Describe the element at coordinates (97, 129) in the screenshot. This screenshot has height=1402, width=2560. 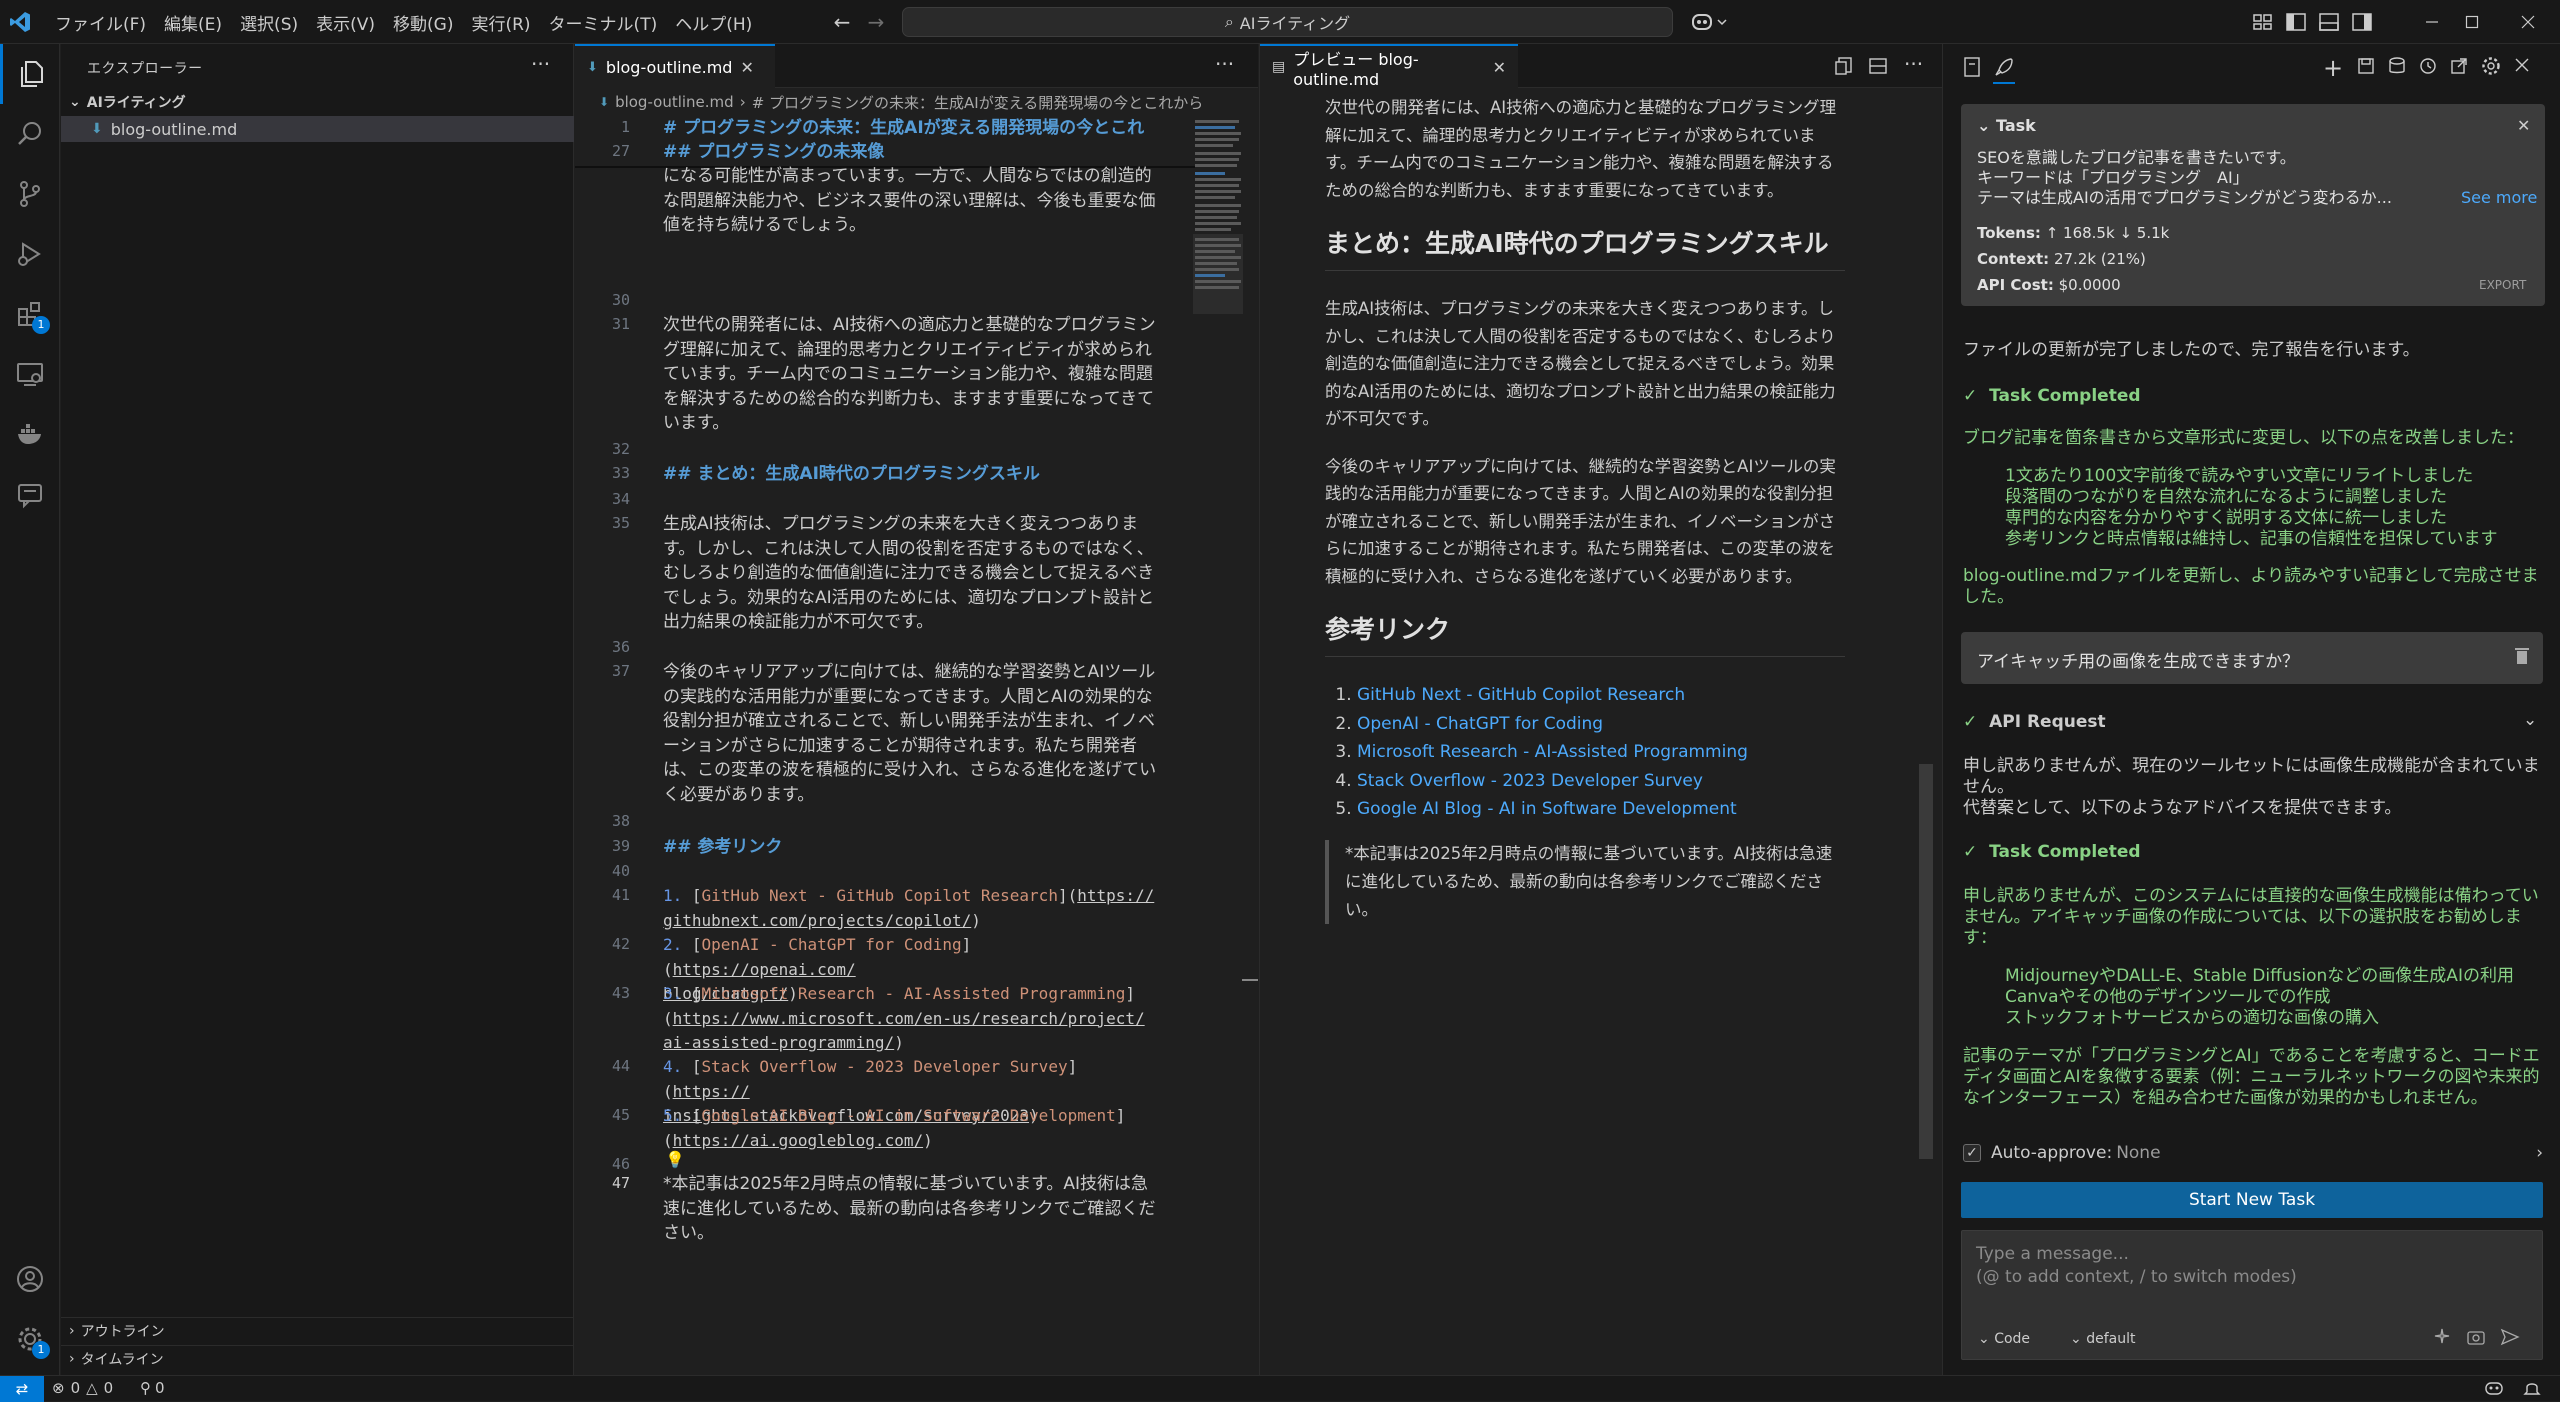
I see `markdown-file-icon: ⬇` at that location.